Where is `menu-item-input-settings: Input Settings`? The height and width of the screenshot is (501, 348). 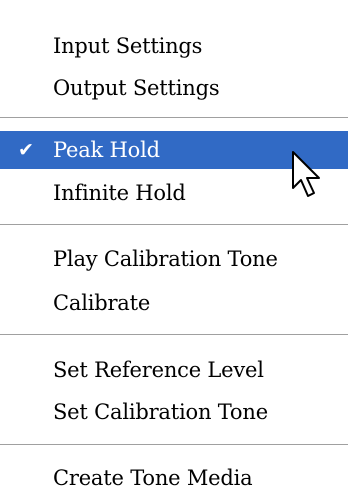
menu-item-input-settings: Input Settings is located at coordinates (174, 46).